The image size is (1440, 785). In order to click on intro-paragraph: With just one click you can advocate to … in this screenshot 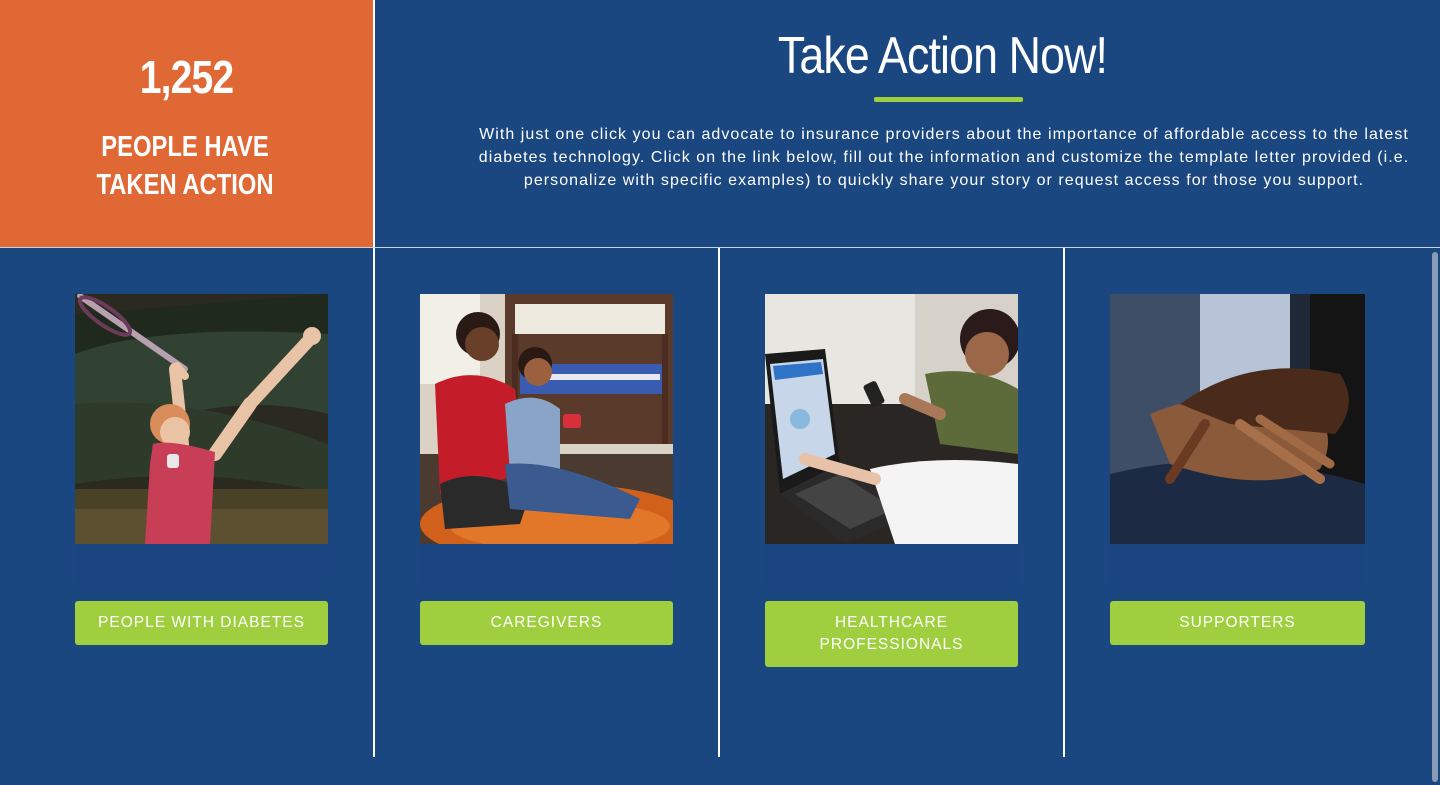, I will do `click(944, 157)`.